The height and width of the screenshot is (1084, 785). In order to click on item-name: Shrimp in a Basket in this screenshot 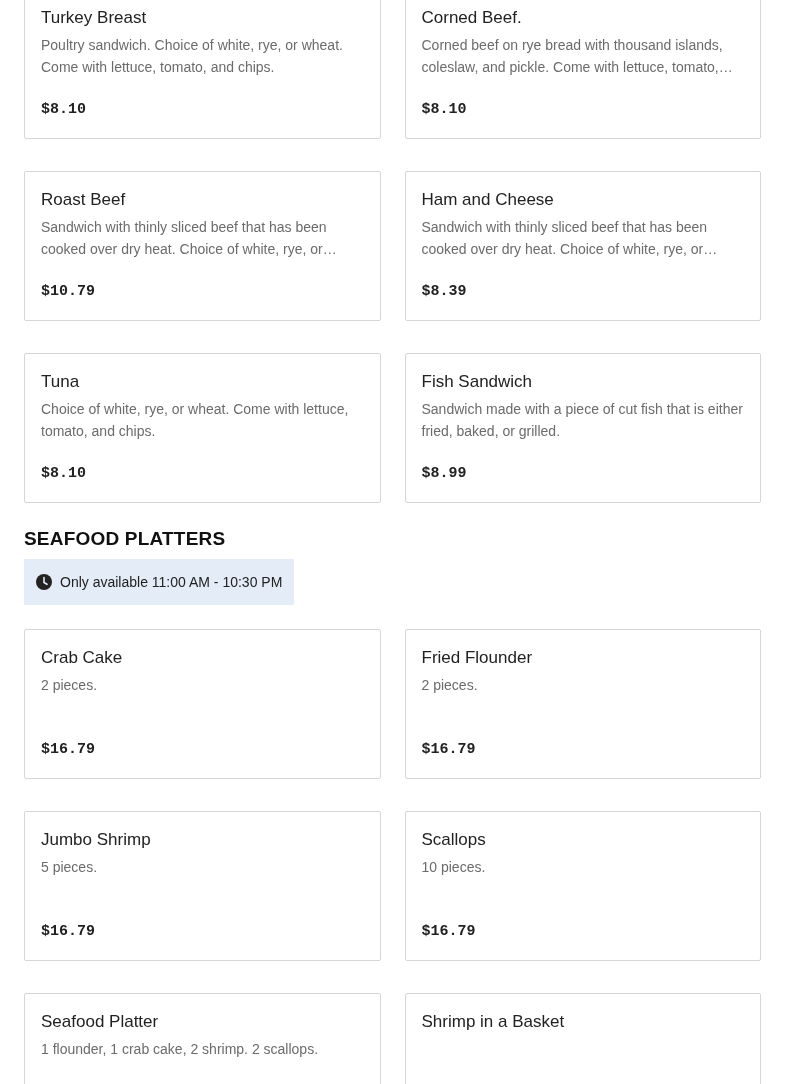, I will do `click(493, 1022)`.